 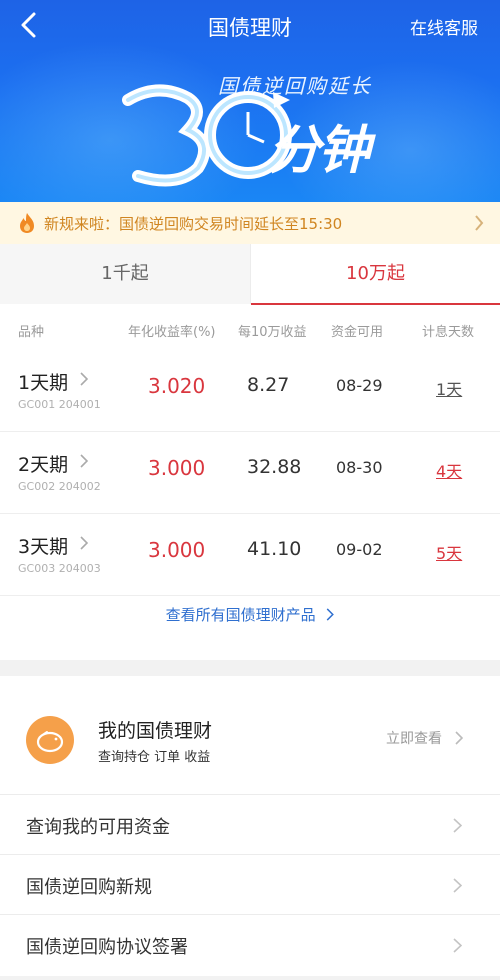 I want to click on product-name: 2天期, so click(x=43, y=465).